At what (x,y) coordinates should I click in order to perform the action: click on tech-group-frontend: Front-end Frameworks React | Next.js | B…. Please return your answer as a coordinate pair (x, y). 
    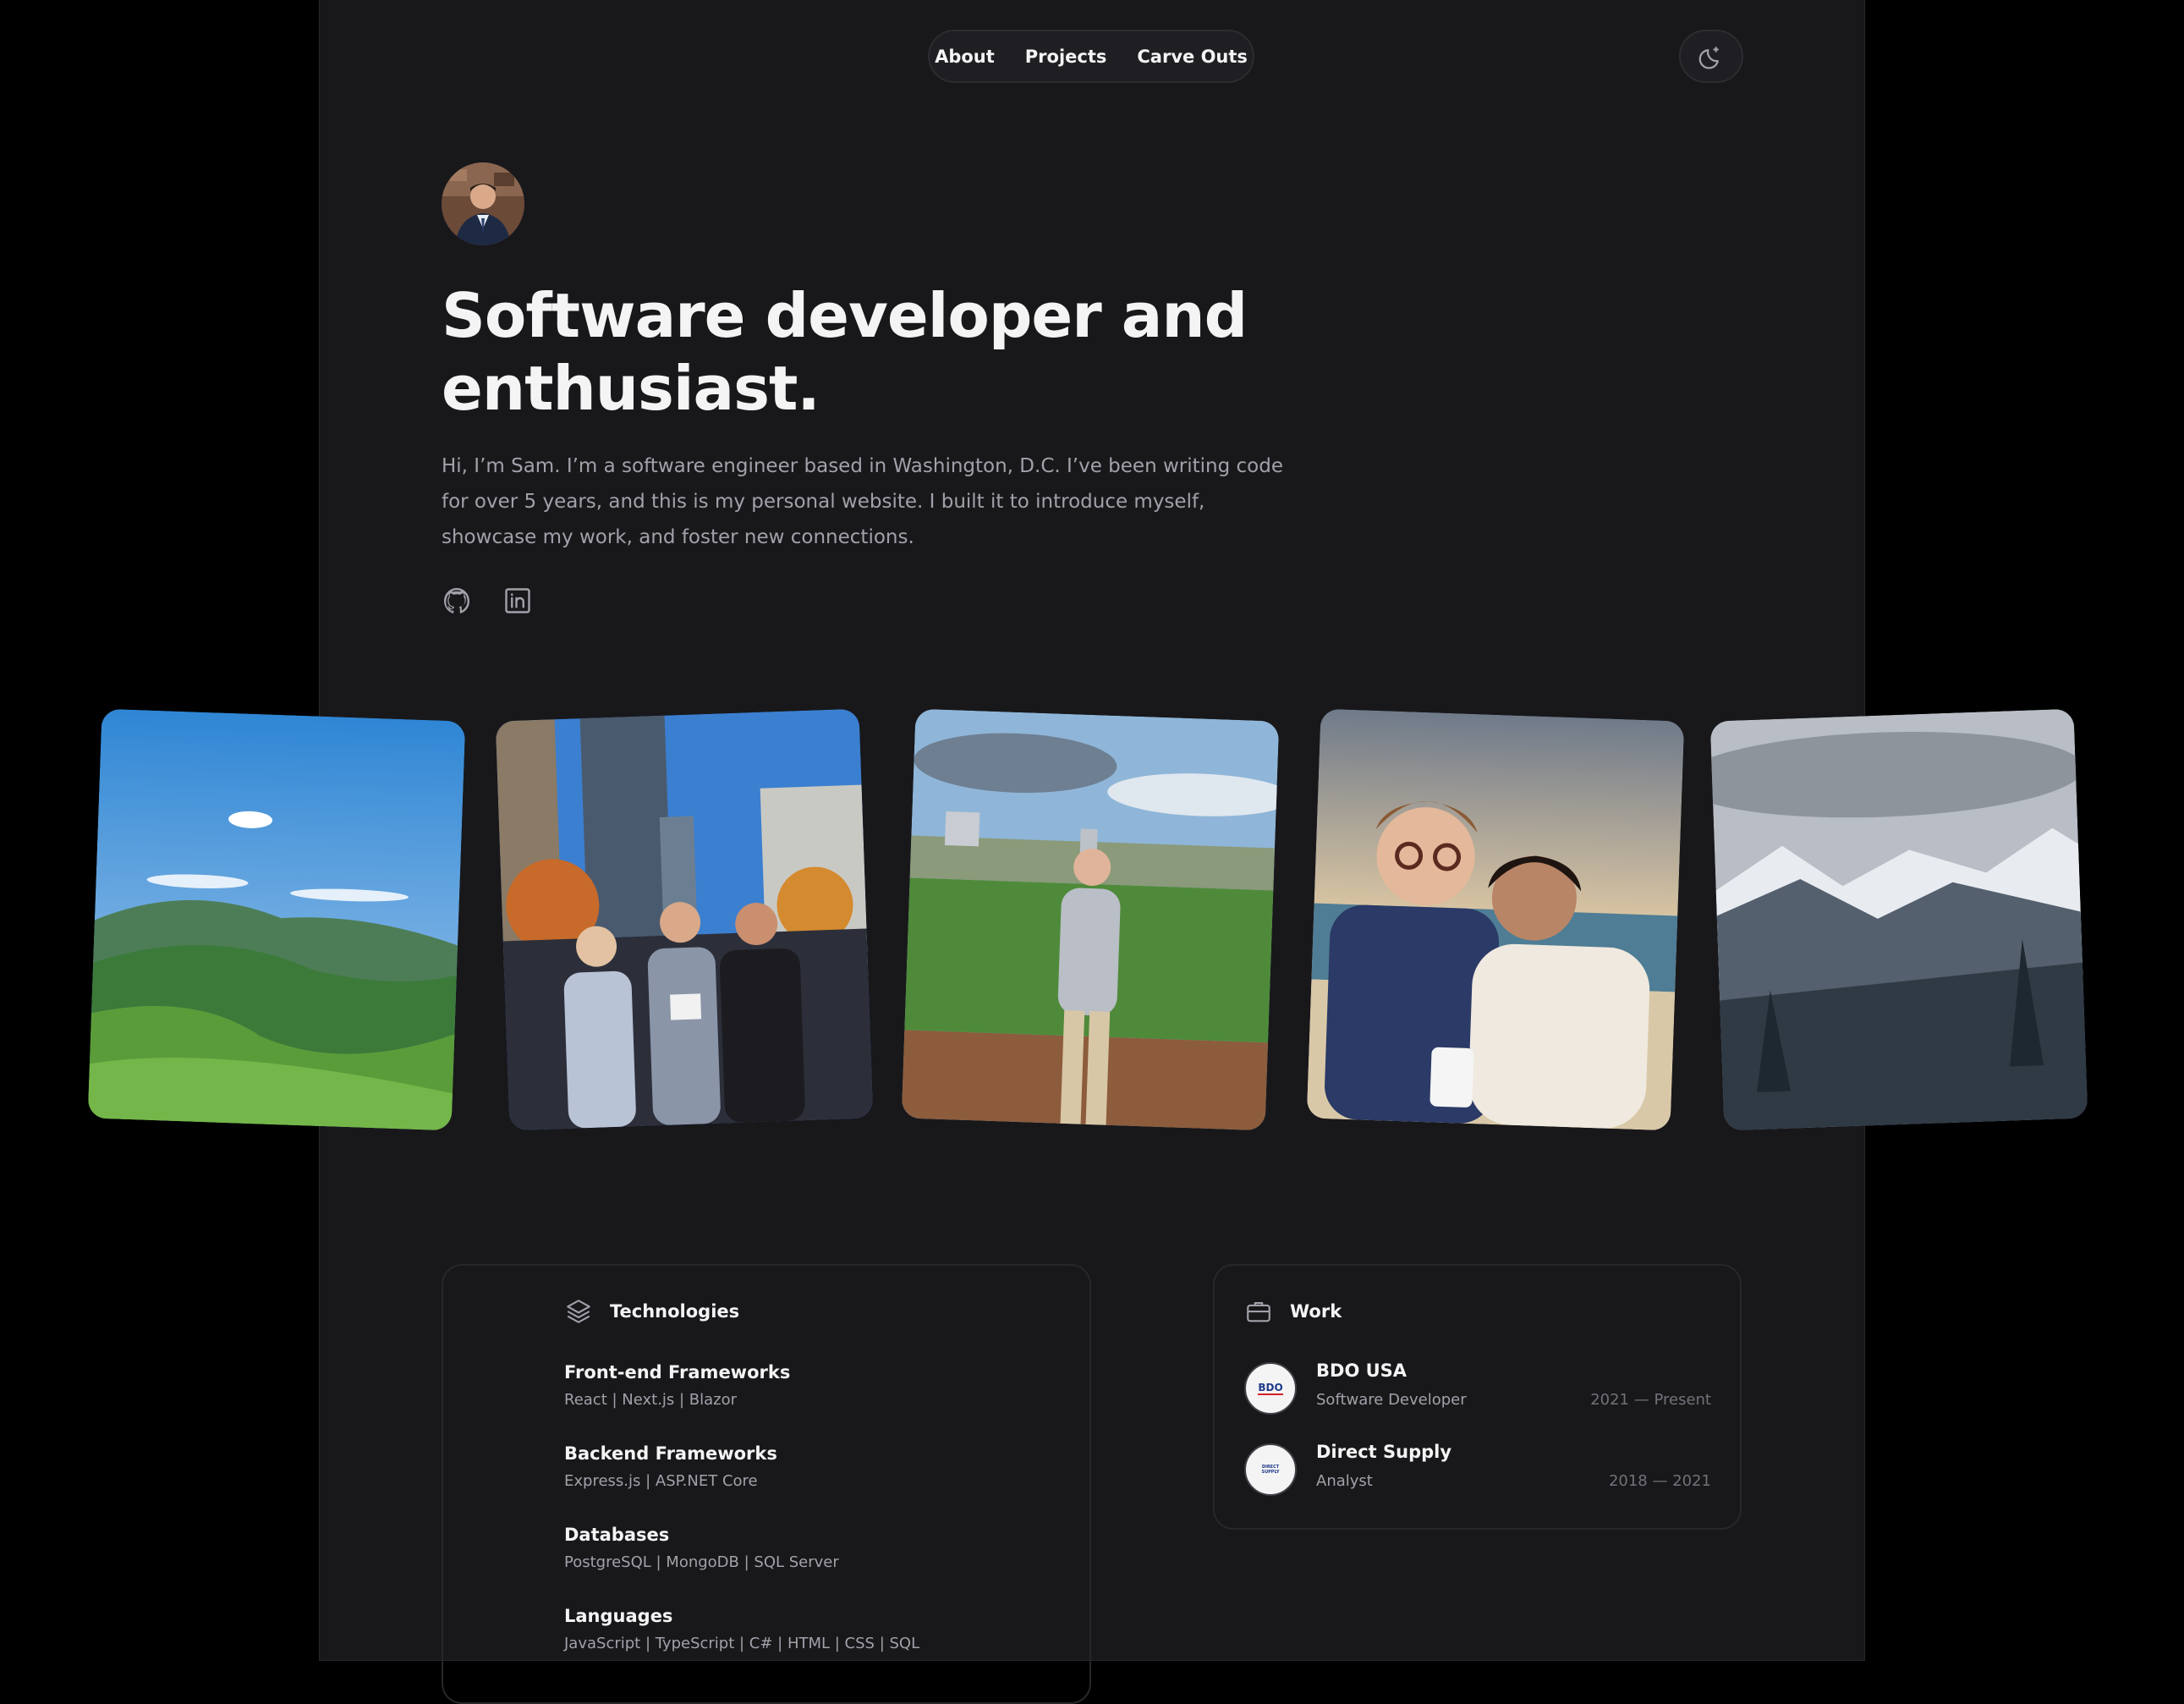
    Looking at the image, I should click on (677, 1385).